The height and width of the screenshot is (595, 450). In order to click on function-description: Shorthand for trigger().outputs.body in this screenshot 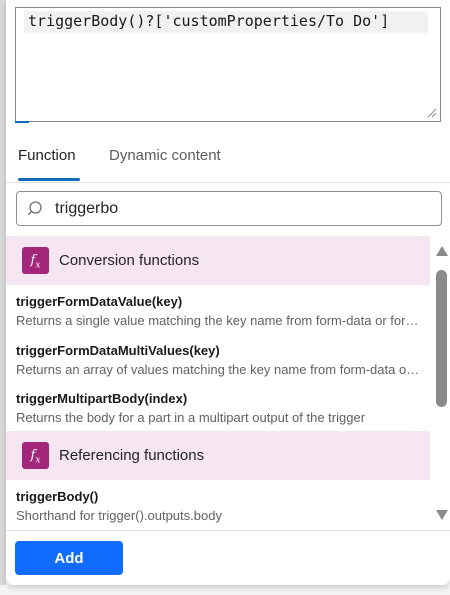, I will do `click(119, 515)`.